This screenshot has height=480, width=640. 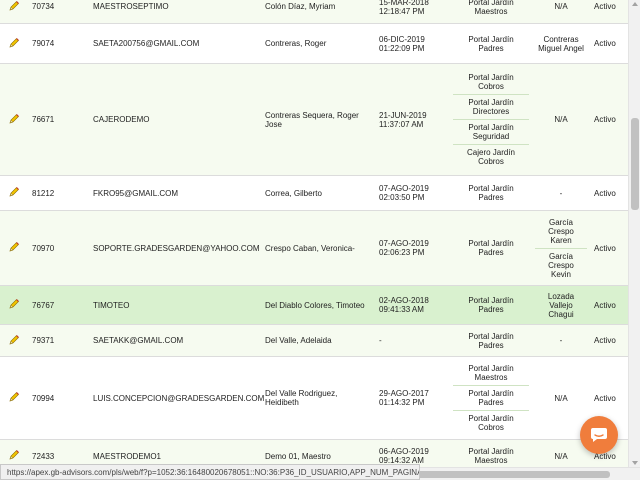 What do you see at coordinates (634, 233) in the screenshot?
I see `vertical-scrollbar` at bounding box center [634, 233].